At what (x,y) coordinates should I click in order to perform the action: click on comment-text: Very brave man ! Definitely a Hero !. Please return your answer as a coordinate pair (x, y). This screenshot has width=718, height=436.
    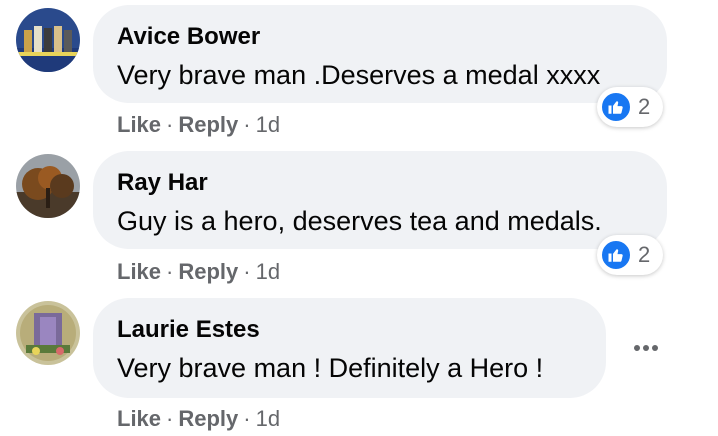
    Looking at the image, I should click on (330, 368).